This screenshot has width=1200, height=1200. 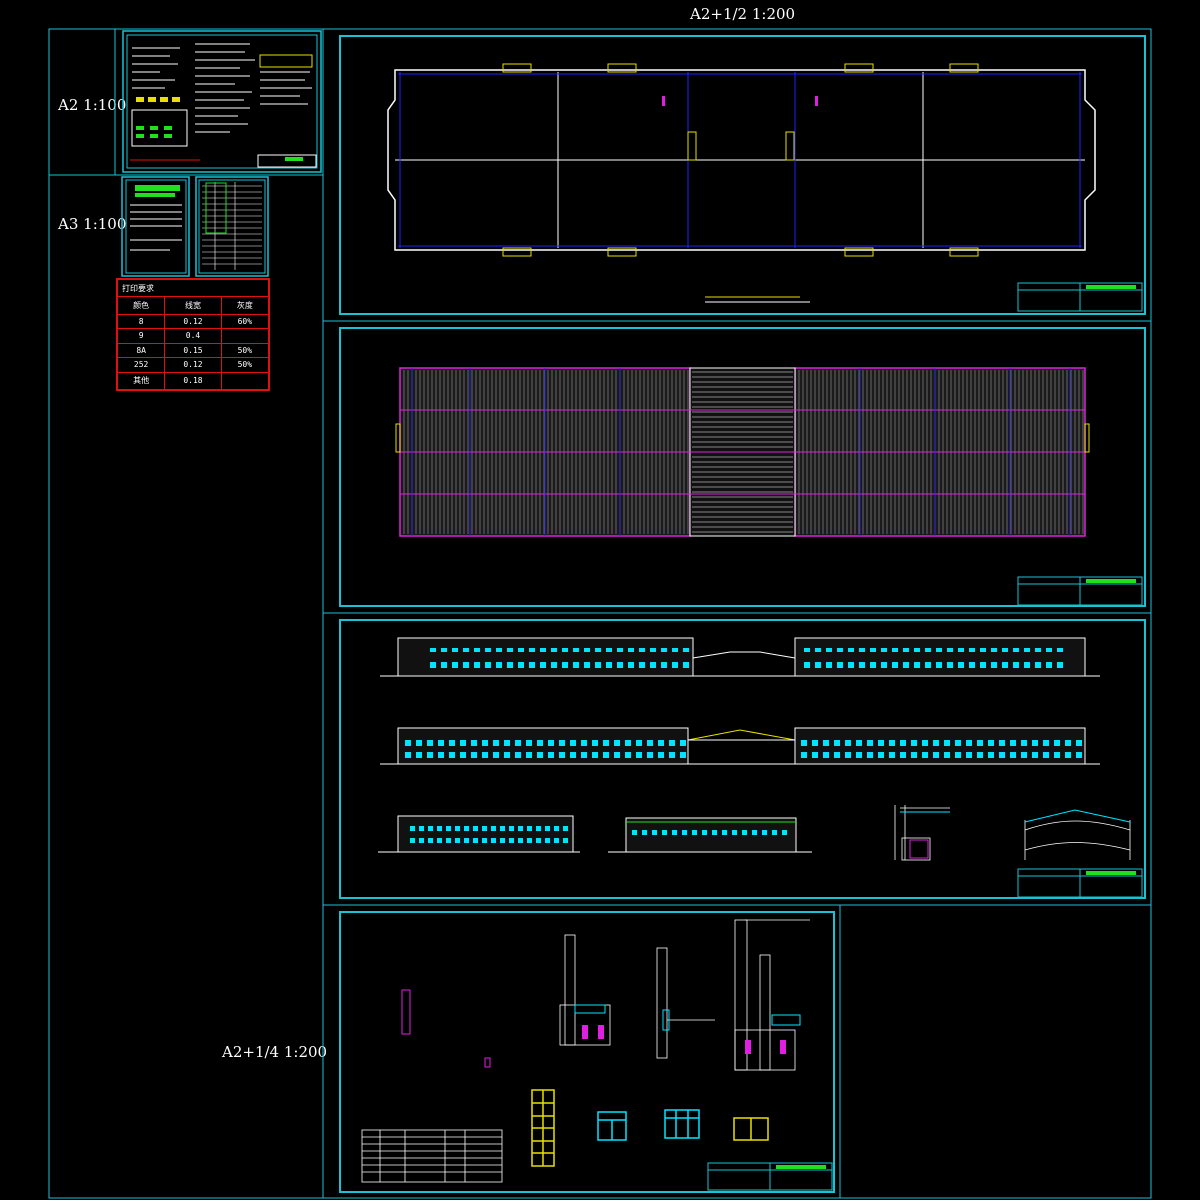 I want to click on a2-notes-sheet, so click(x=222, y=101).